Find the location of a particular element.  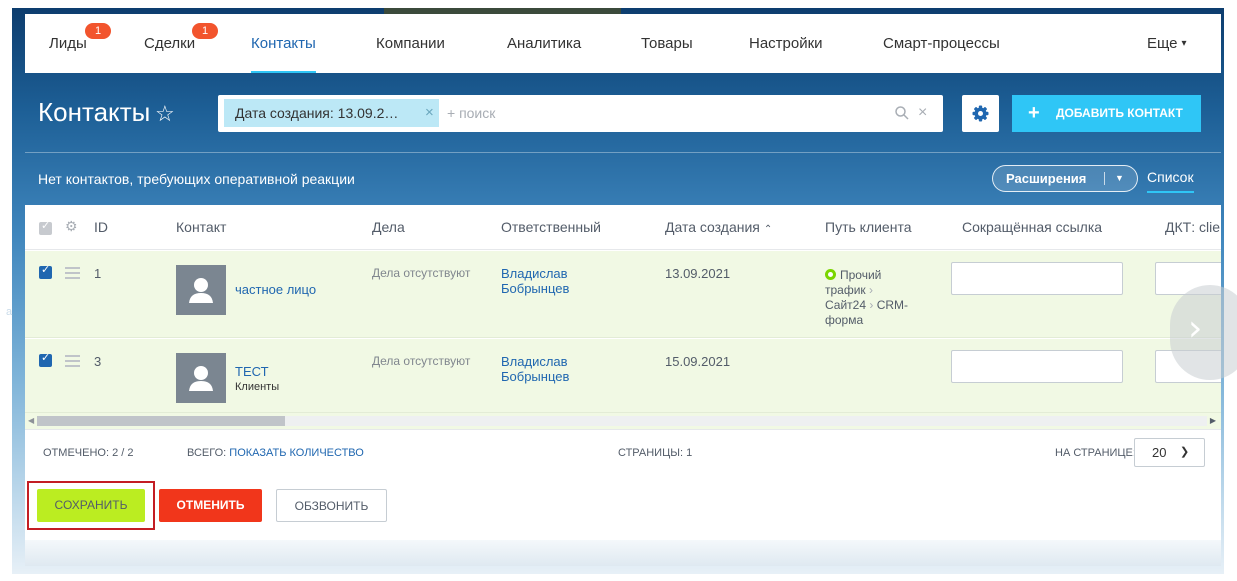

chevron-down-icon: ❯ is located at coordinates (1185, 452).